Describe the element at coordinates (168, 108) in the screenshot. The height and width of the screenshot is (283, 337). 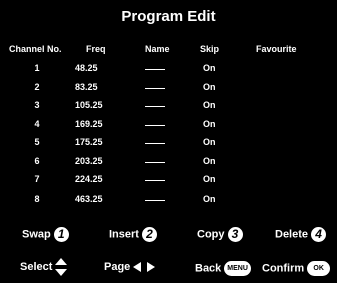
I see `channel-row: 3 105.25 On` at that location.